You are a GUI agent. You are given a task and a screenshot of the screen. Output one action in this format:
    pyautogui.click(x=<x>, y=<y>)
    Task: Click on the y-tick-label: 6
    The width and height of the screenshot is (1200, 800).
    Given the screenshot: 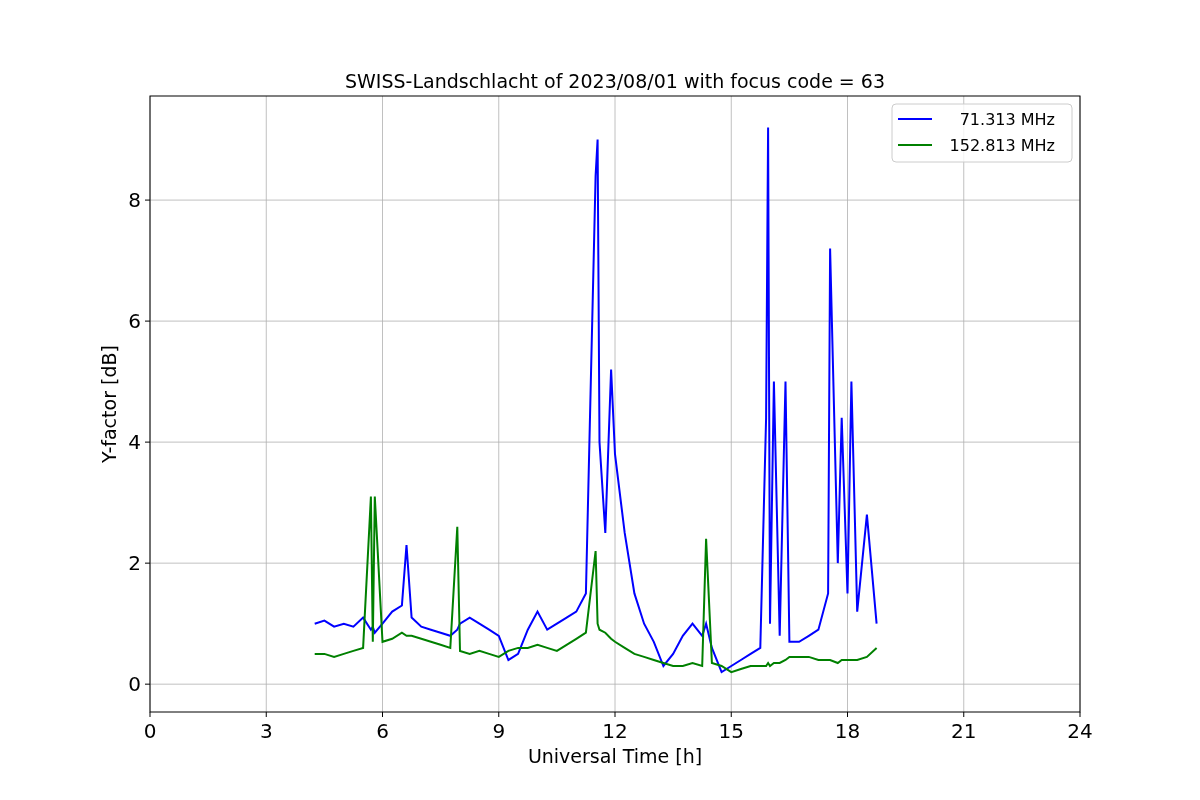 What is the action you would take?
    pyautogui.click(x=134, y=321)
    